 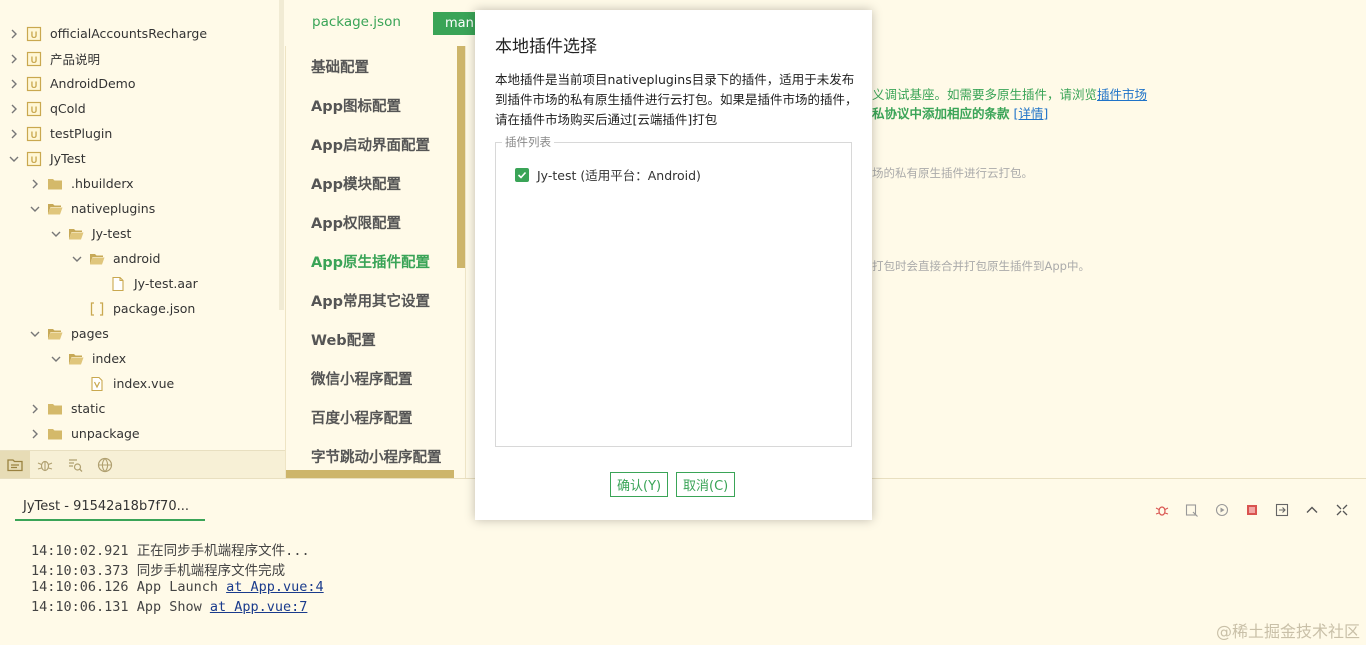 I want to click on tree-item-jy-test-aar: Jy-test.aar, so click(x=154, y=283).